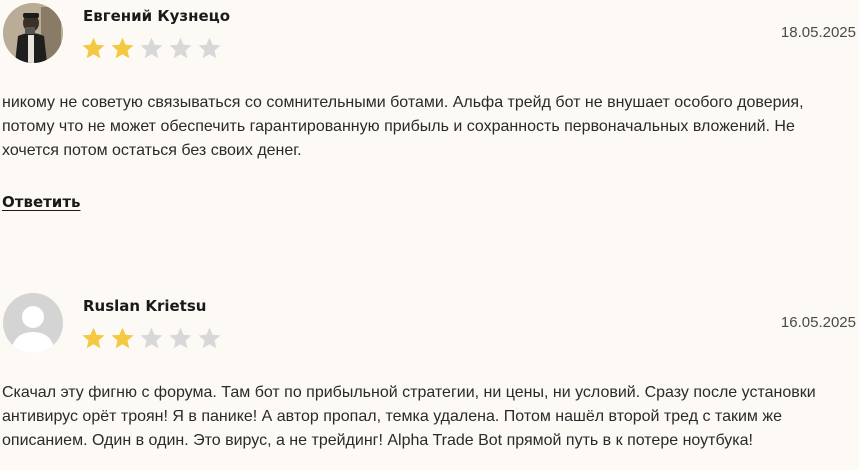 The width and height of the screenshot is (859, 470). What do you see at coordinates (41, 202) in the screenshot?
I see `reply-link: Ответить` at bounding box center [41, 202].